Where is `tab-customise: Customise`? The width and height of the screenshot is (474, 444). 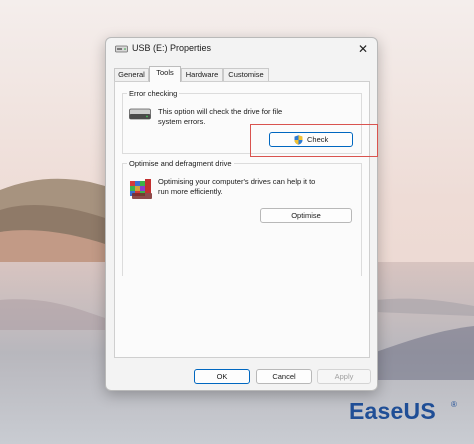
tab-customise: Customise is located at coordinates (246, 74).